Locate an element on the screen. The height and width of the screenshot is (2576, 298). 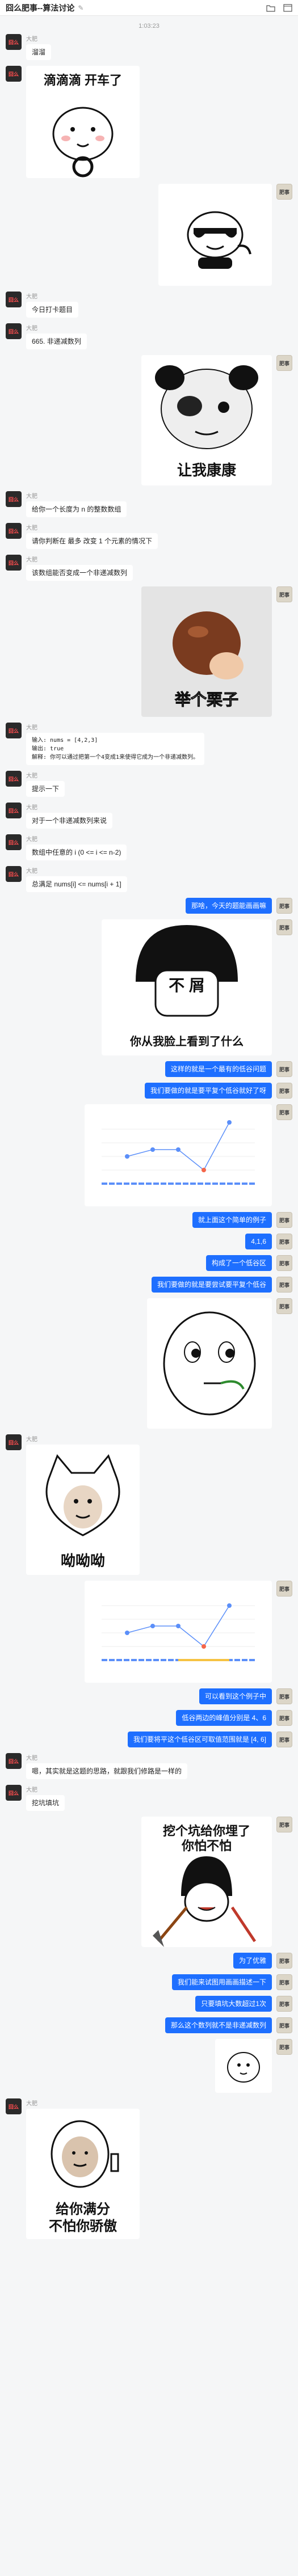
cat-face is located at coordinates (82, 1495).